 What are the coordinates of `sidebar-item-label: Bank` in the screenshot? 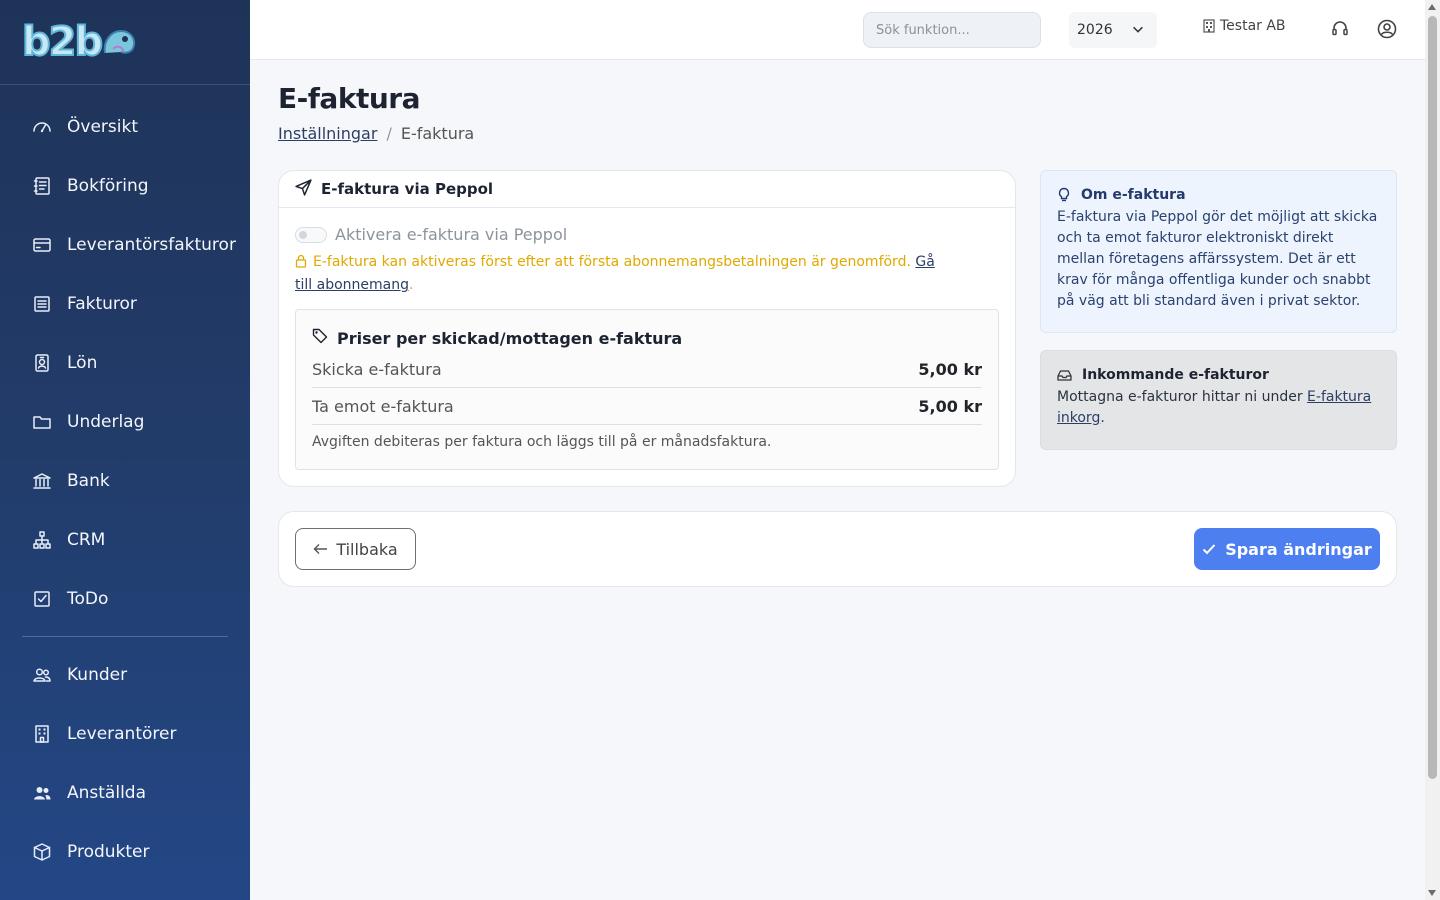 It's located at (88, 480).